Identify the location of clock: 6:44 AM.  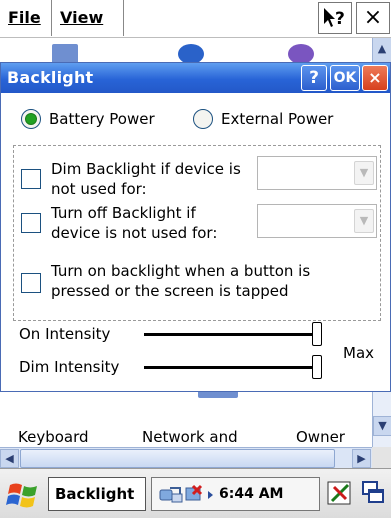
(251, 494).